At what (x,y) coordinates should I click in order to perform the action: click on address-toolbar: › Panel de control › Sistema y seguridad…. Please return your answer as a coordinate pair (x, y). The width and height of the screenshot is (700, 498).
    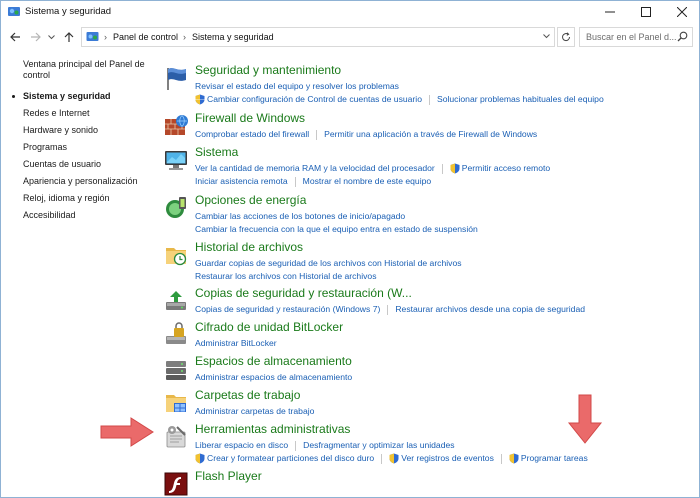
    Looking at the image, I should click on (350, 37).